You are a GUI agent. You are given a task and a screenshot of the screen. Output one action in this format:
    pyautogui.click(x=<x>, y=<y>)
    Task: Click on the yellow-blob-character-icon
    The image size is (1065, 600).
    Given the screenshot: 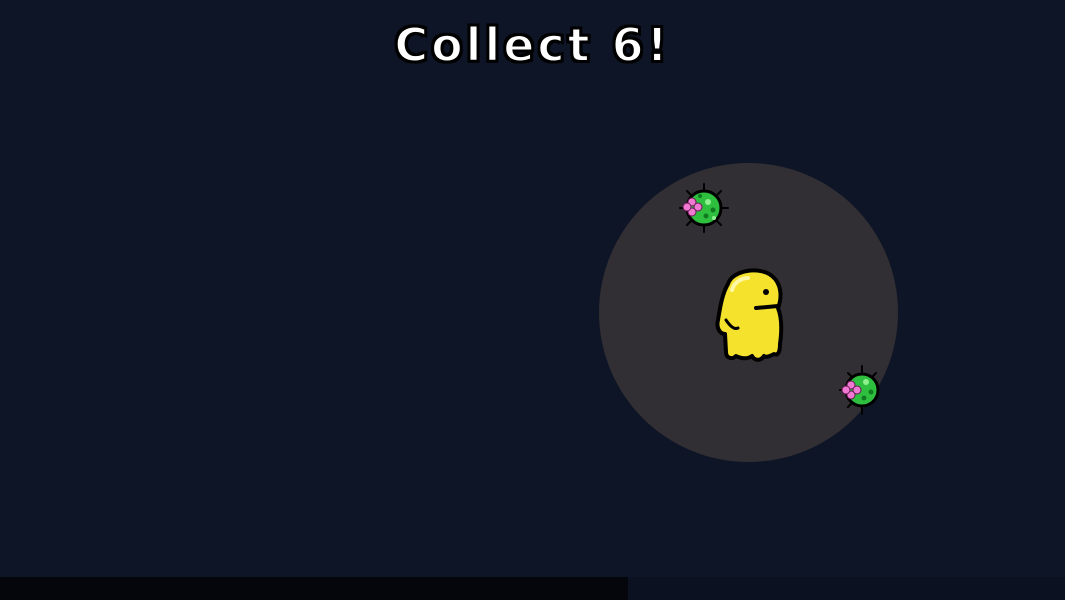 What is the action you would take?
    pyautogui.click(x=748, y=316)
    